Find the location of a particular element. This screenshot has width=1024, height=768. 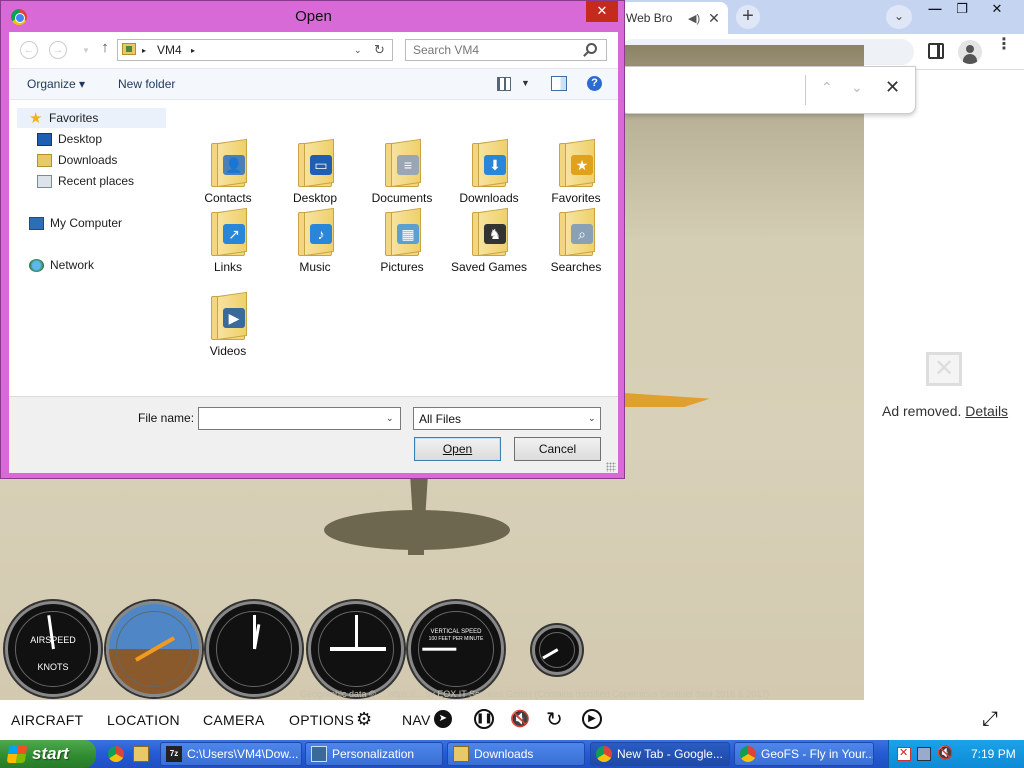

vertical-speed-indicator: VERTICAL SPEED 100 FEET PER MINUTE is located at coordinates (456, 649).